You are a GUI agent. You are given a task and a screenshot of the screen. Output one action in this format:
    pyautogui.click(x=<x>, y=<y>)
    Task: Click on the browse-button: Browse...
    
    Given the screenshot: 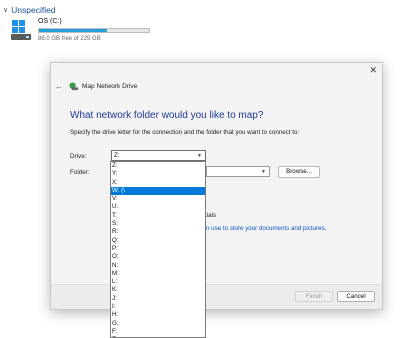 What is the action you would take?
    pyautogui.click(x=299, y=172)
    